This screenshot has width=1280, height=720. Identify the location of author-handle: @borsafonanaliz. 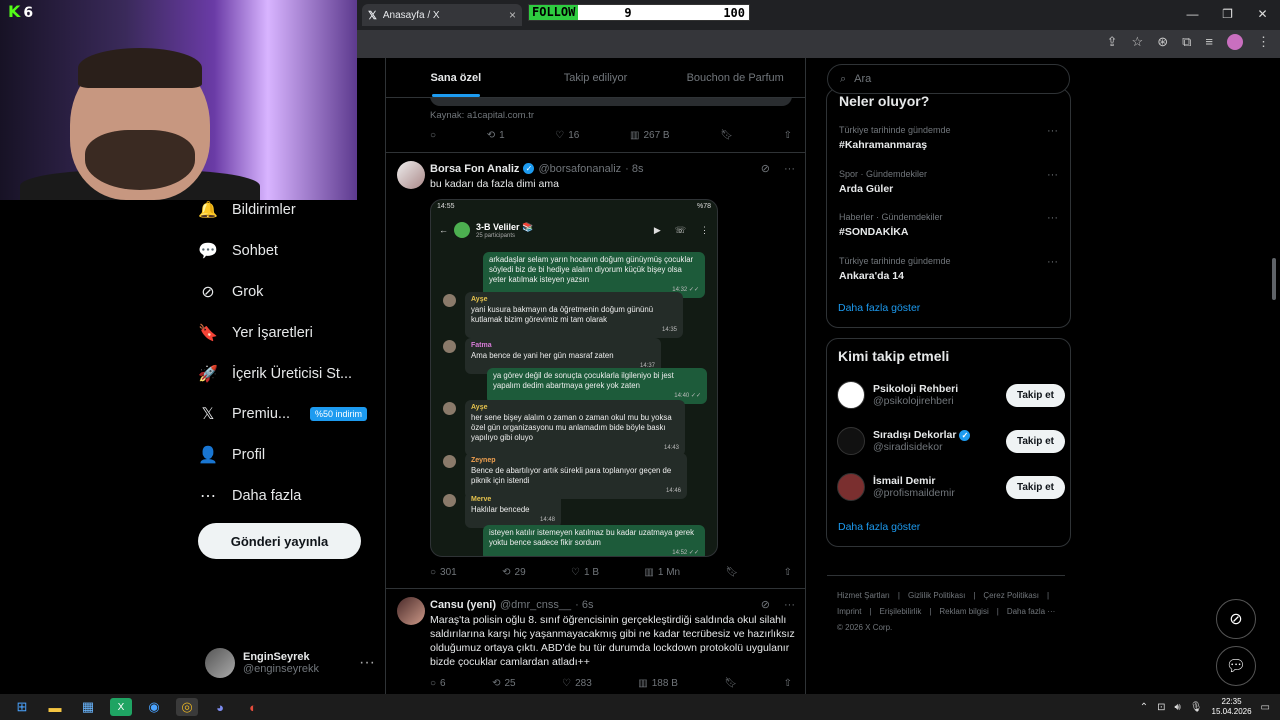
(579, 169).